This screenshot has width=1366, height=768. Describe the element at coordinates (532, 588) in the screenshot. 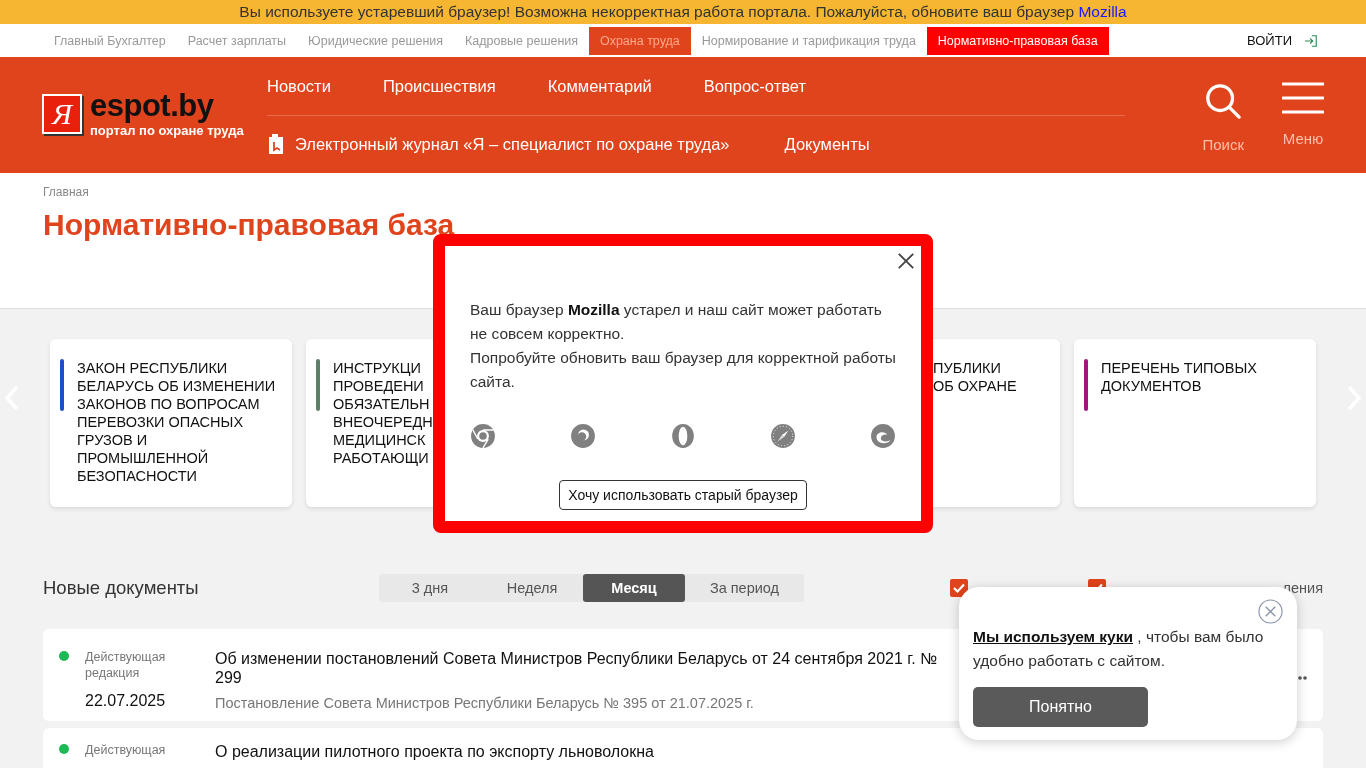

I see `period-tab: Неделя` at that location.